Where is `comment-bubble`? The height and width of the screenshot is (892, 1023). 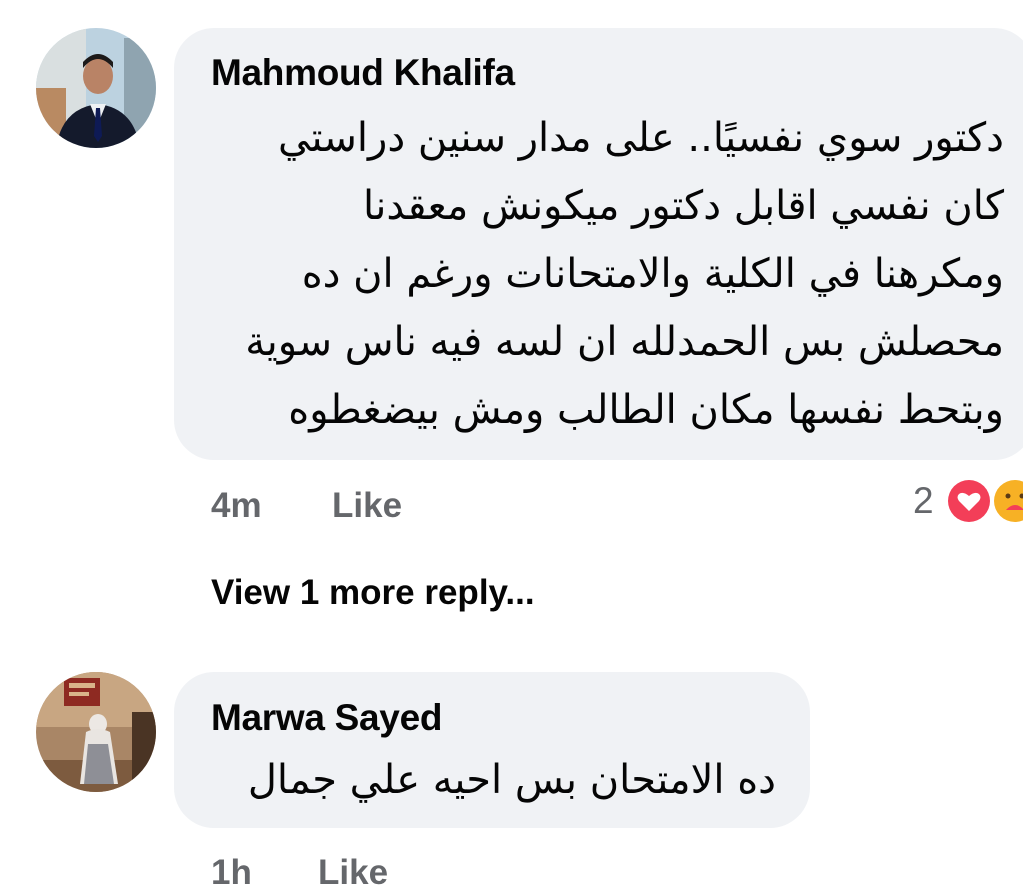 comment-bubble is located at coordinates (492, 750).